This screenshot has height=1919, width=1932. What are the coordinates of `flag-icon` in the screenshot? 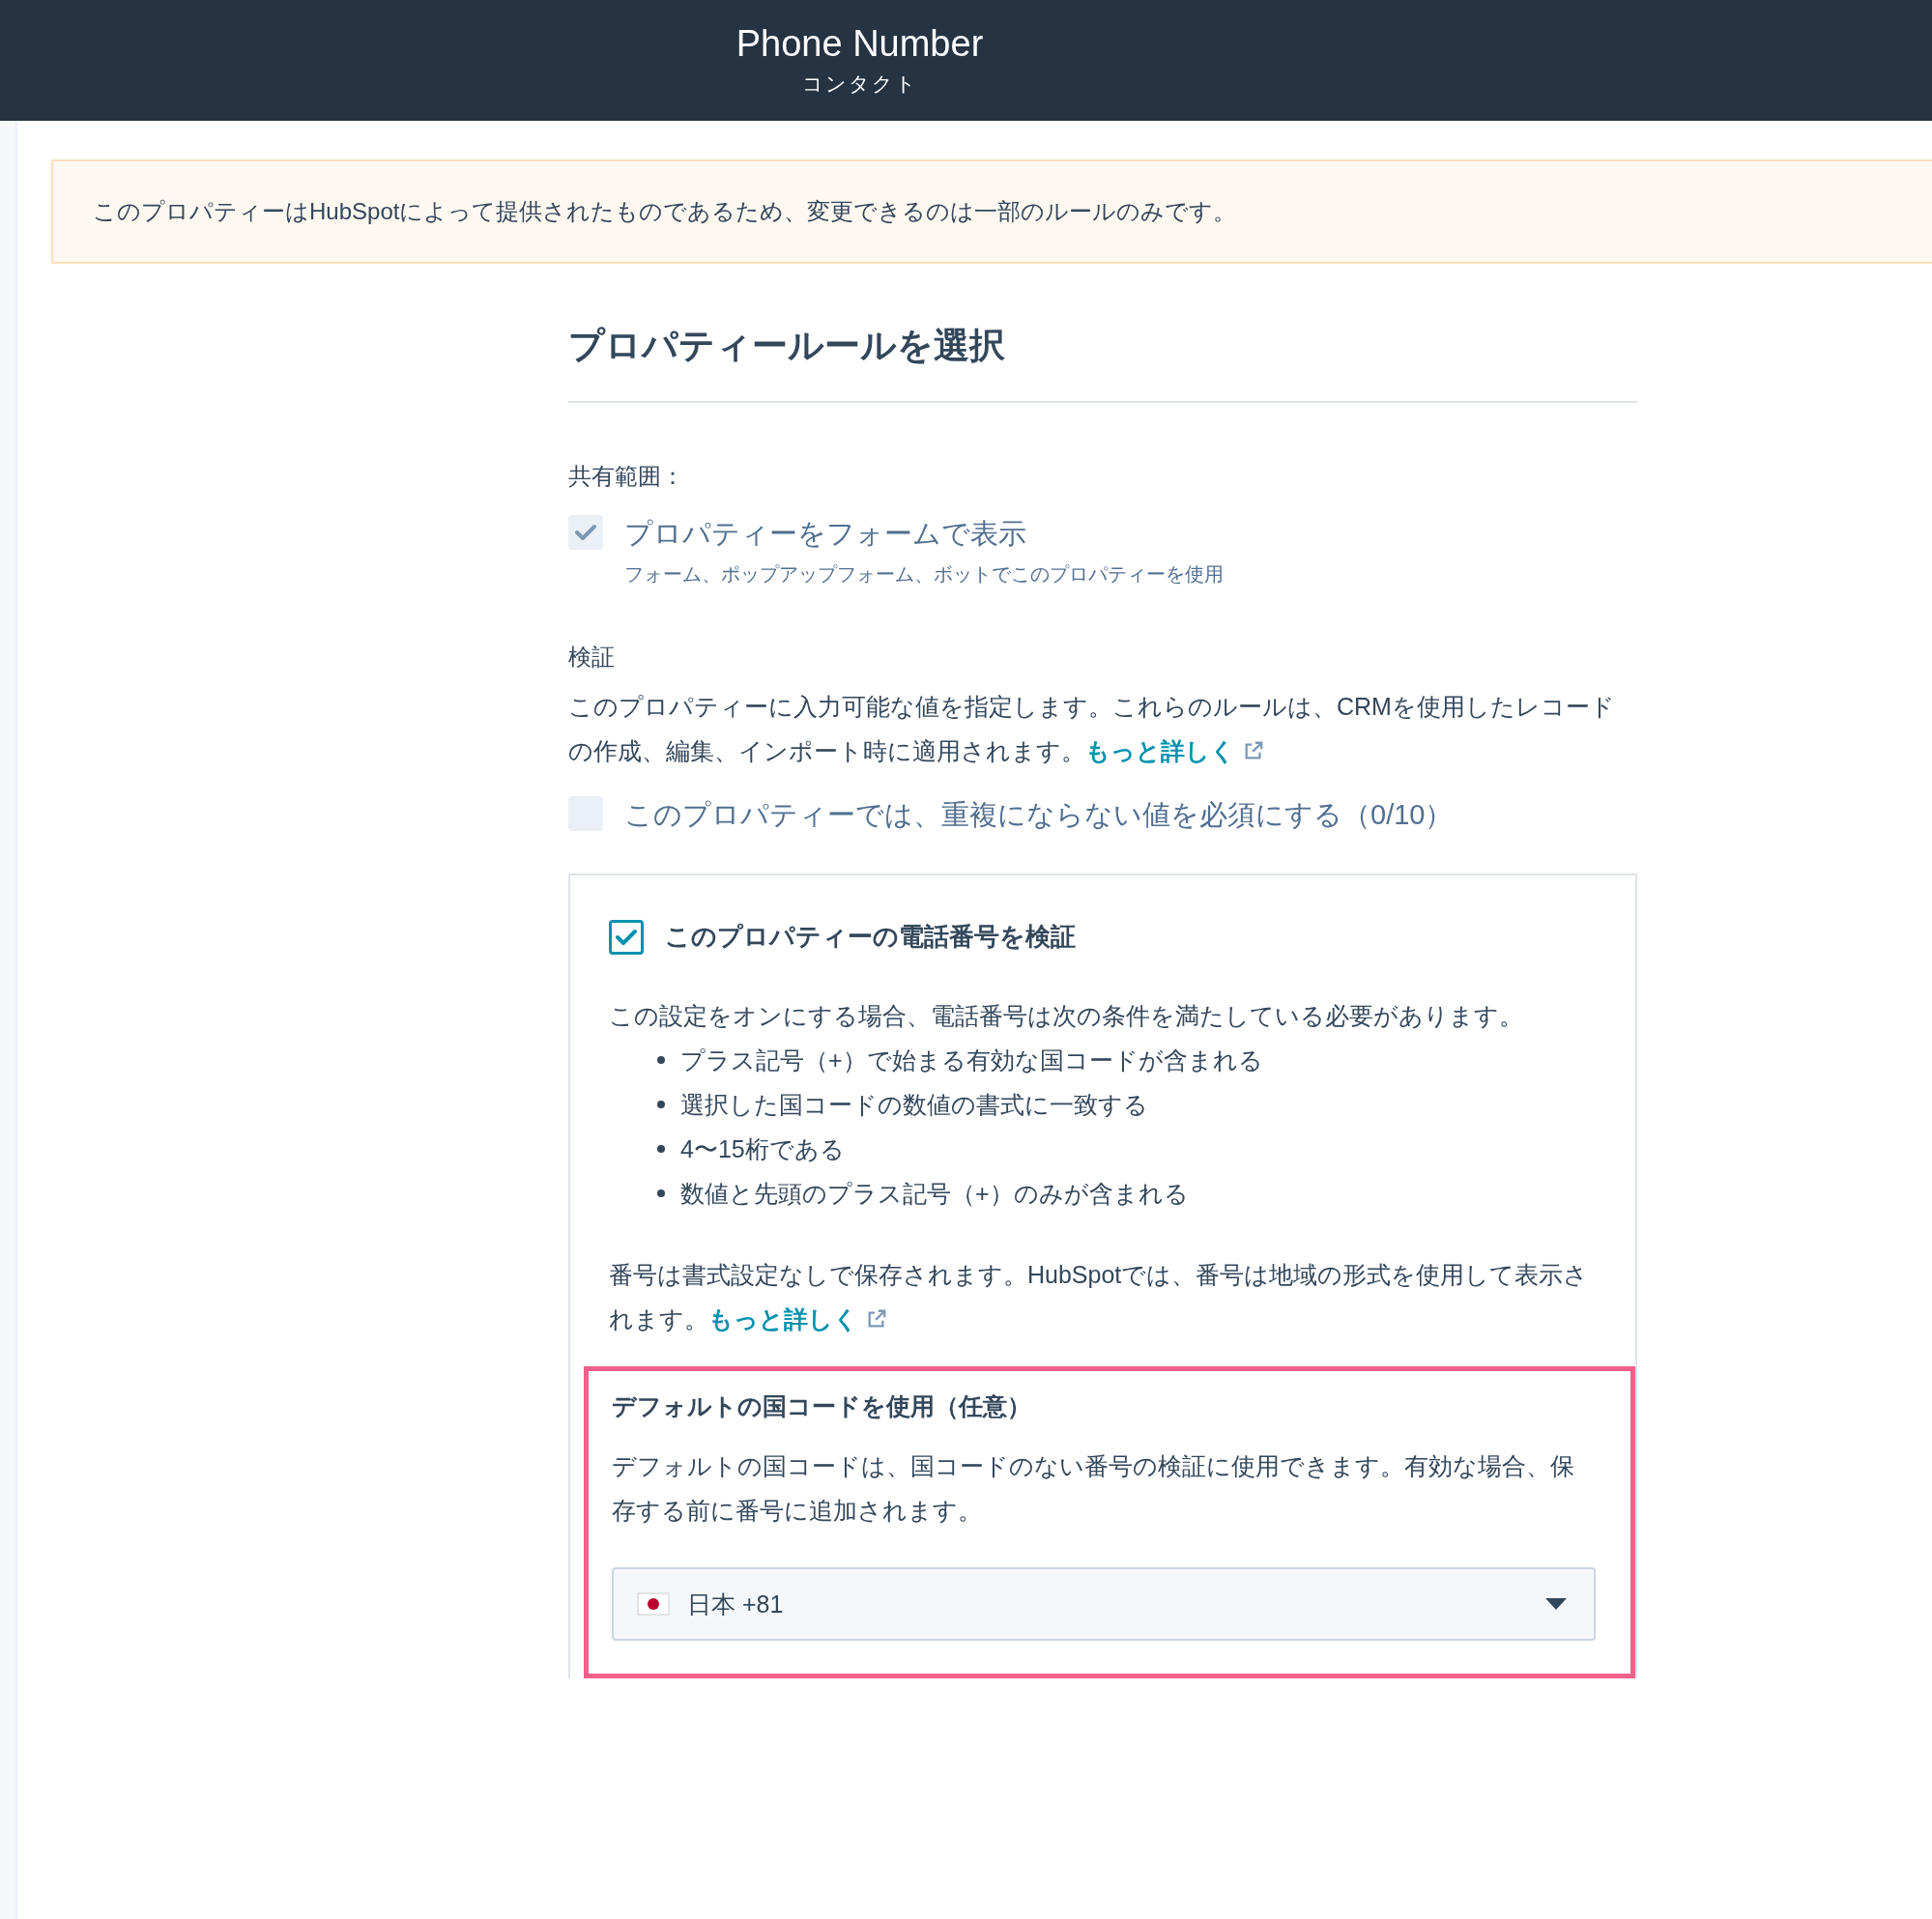 It's located at (653, 1604).